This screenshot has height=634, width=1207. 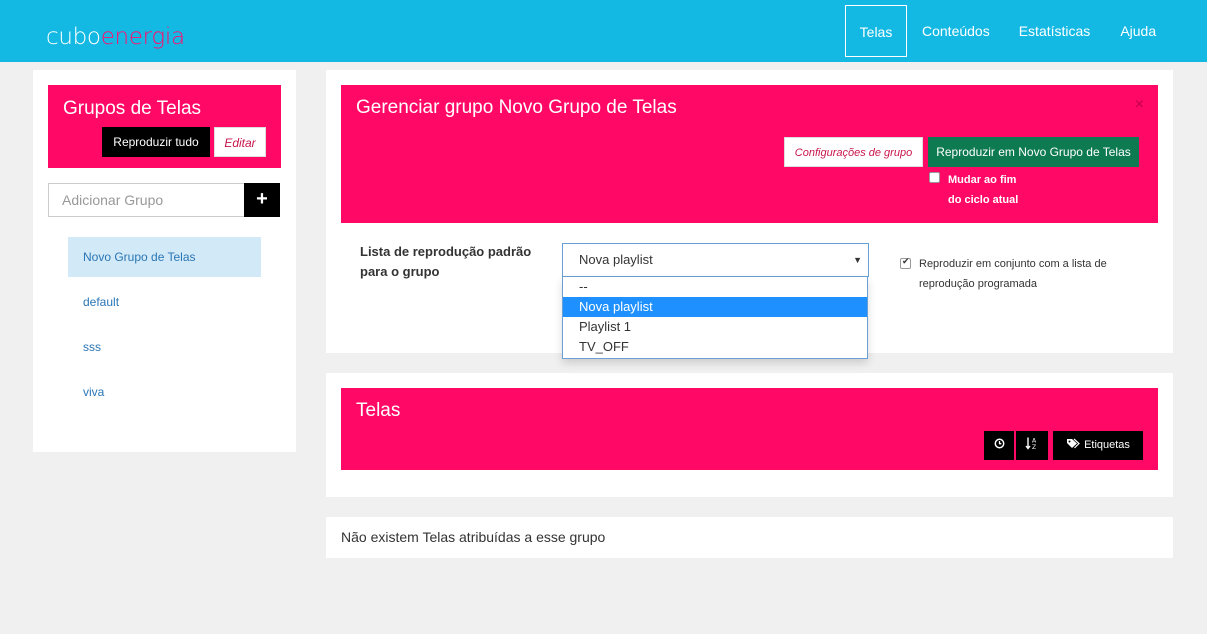 I want to click on playlist-option: Playlist 1, so click(x=715, y=327).